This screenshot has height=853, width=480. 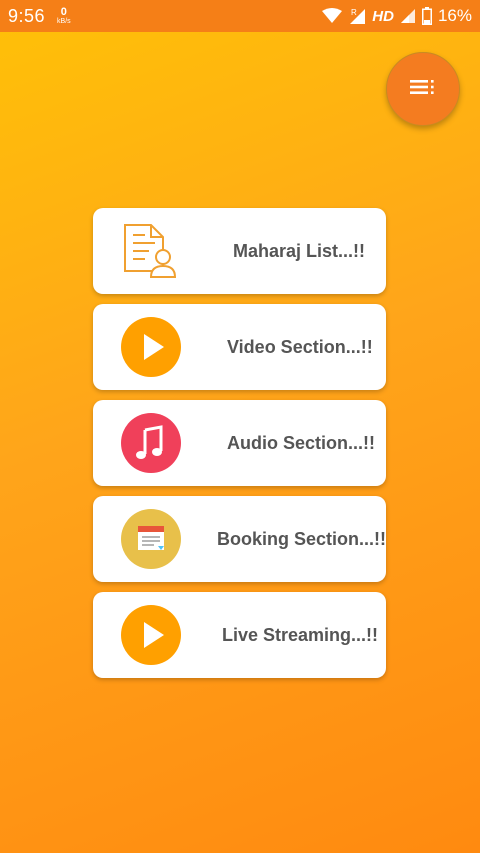 I want to click on menu-card-label: Audio Section...!!, so click(x=301, y=442).